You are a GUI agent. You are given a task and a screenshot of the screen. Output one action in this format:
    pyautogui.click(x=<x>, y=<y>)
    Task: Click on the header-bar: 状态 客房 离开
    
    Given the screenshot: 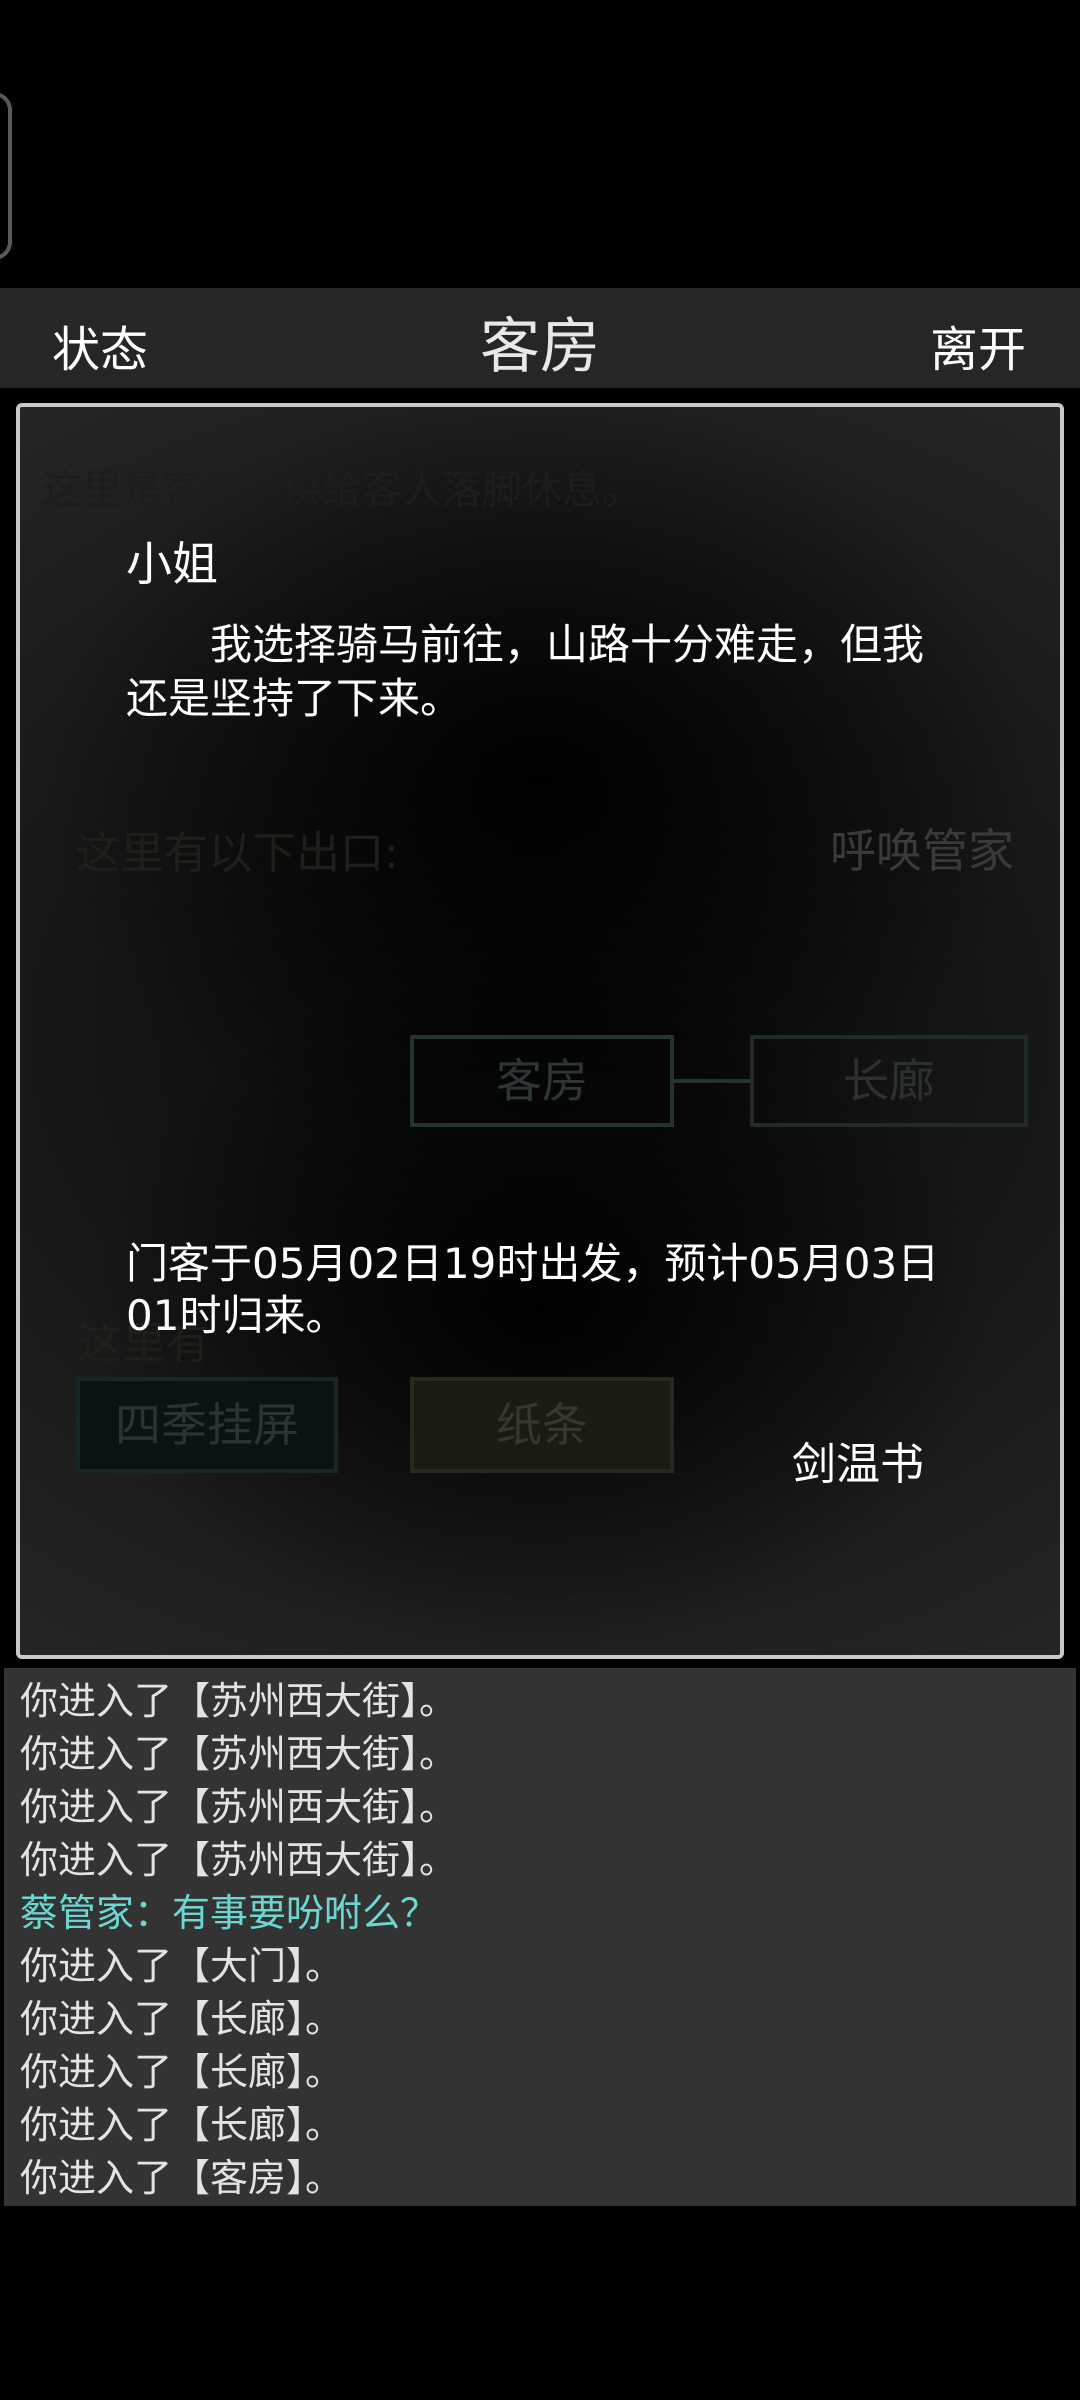 What is the action you would take?
    pyautogui.click(x=540, y=338)
    